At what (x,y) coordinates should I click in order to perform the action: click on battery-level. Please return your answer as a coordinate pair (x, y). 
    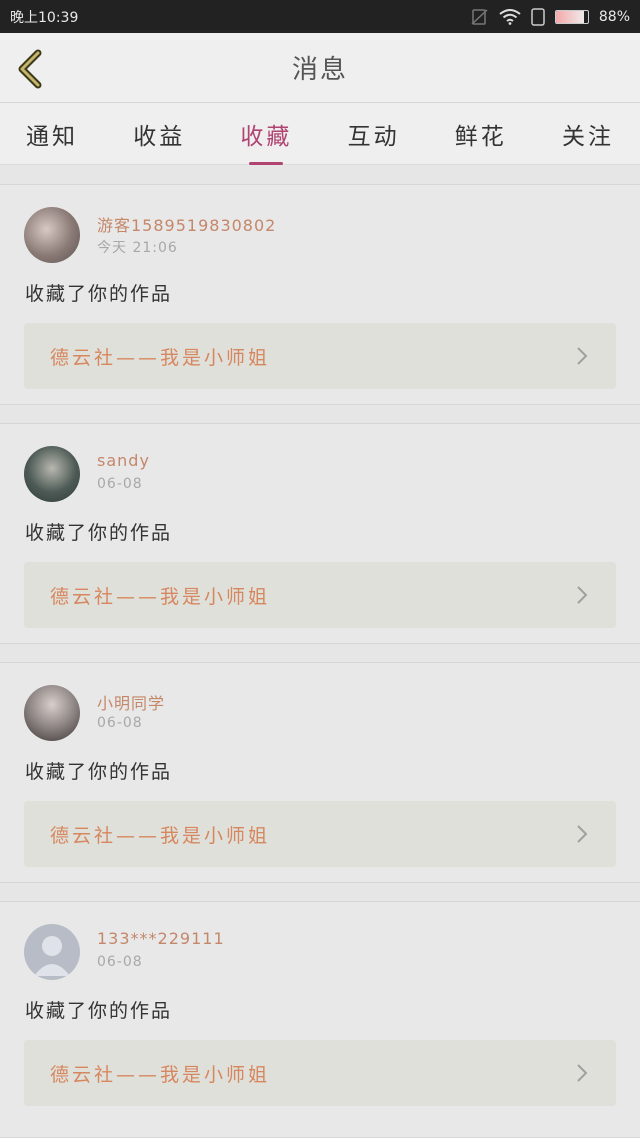
    Looking at the image, I should click on (570, 16).